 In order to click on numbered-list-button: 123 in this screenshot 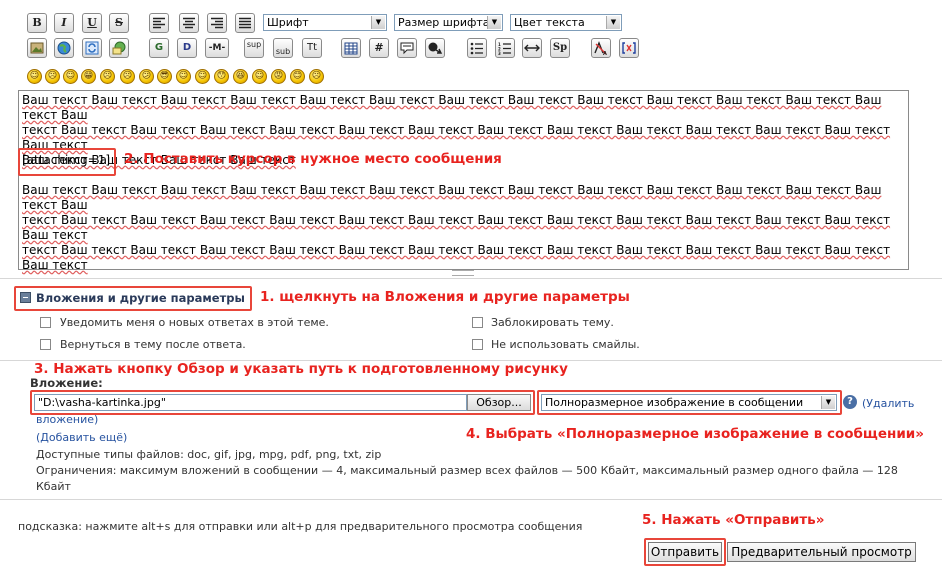, I will do `click(505, 48)`.